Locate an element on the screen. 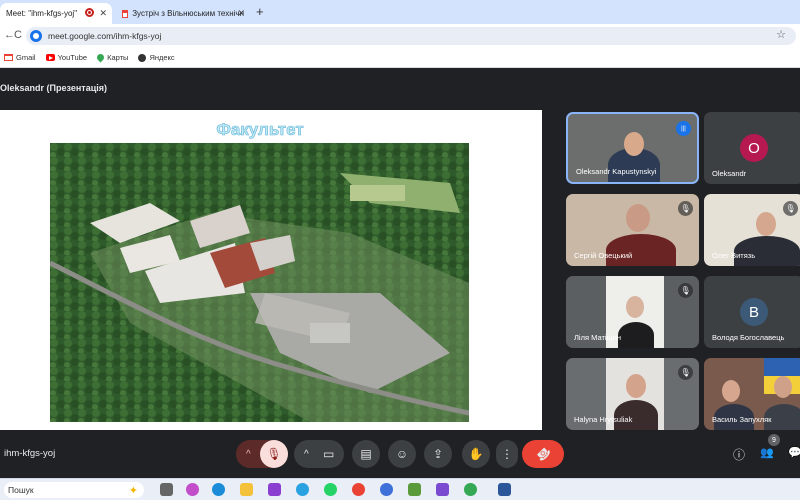 Image resolution: width=800 pixels, height=500 pixels. bookmark-gmail: Gmail is located at coordinates (20, 57).